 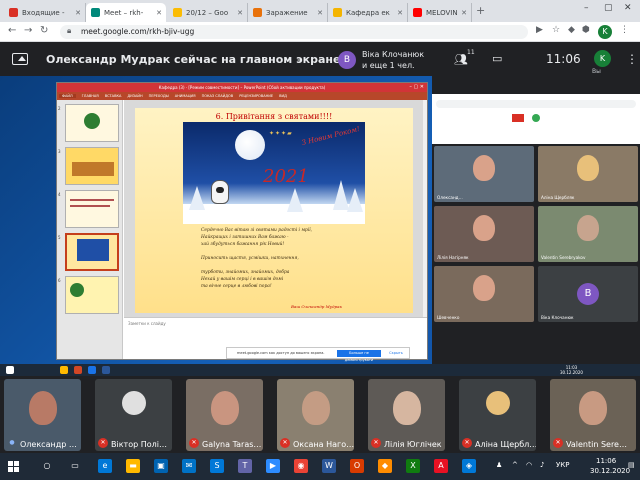 I want to click on extension-icon: ◆, so click(x=571, y=30).